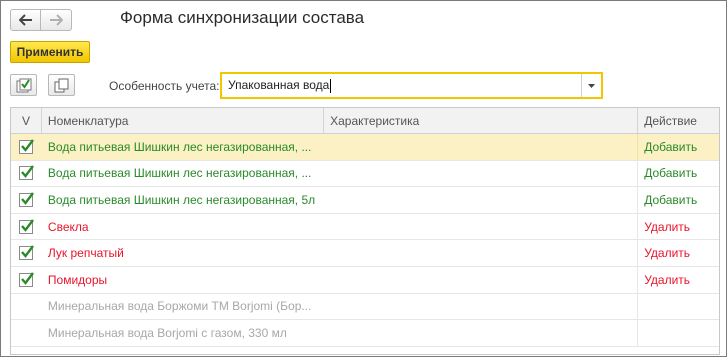 The image size is (727, 357). I want to click on column-header-check: V, so click(26, 120).